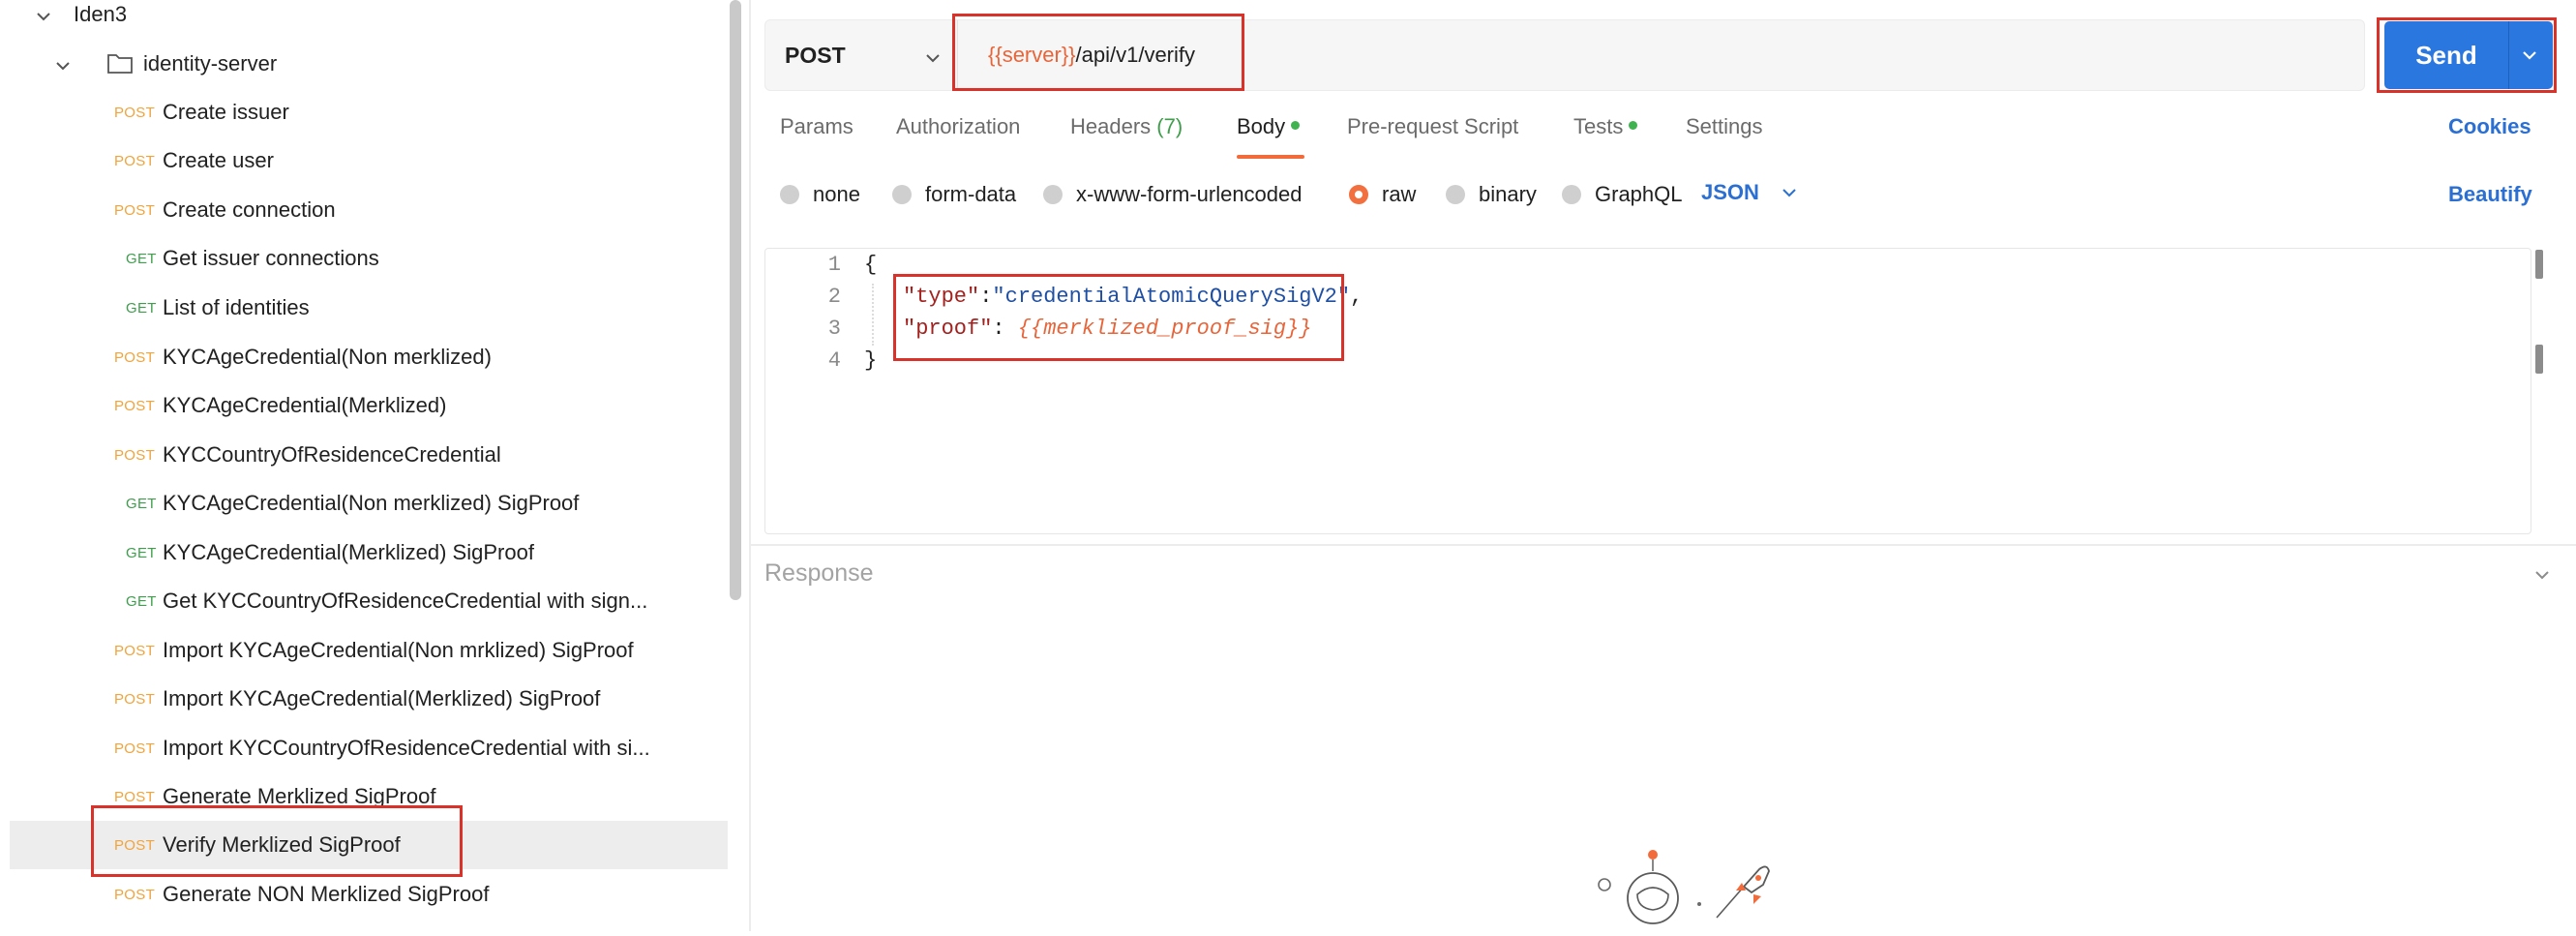 This screenshot has width=2576, height=936. I want to click on radio-binary: binary, so click(1491, 194).